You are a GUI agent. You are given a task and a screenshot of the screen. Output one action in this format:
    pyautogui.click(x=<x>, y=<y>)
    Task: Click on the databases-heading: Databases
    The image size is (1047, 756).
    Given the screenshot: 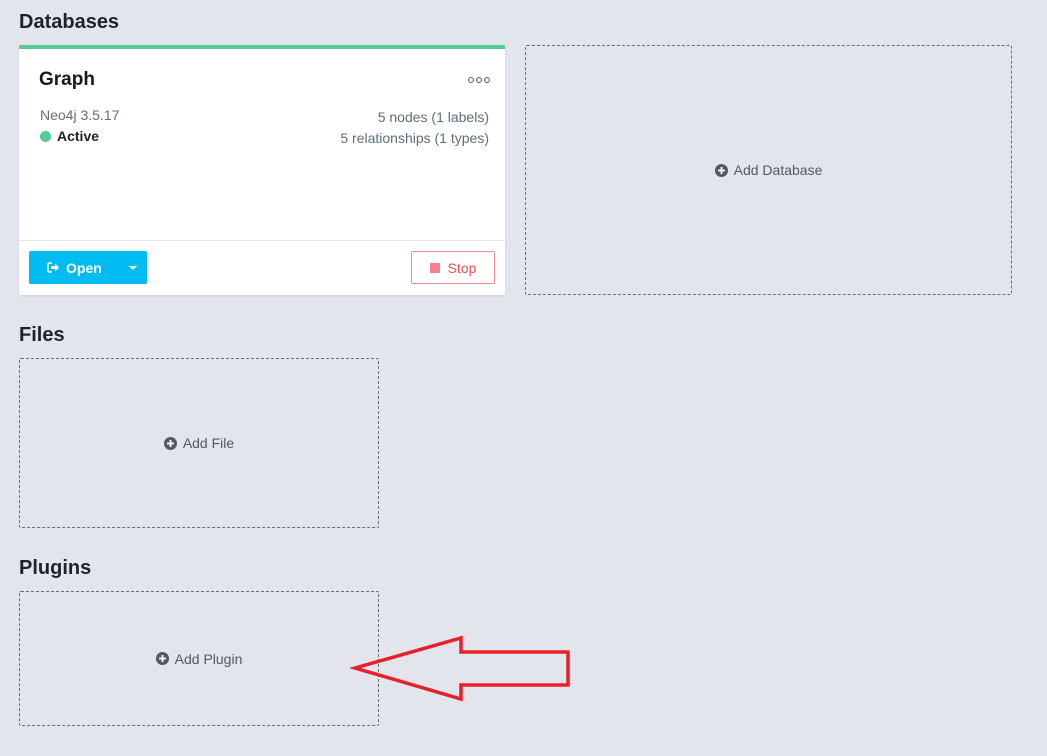 What is the action you would take?
    pyautogui.click(x=69, y=22)
    